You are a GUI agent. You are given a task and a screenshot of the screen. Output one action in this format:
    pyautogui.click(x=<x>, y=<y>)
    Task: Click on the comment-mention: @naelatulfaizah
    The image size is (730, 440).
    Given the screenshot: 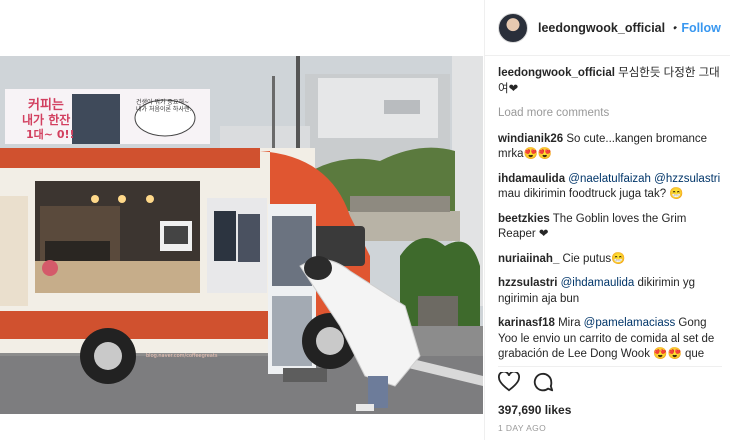 What is the action you would take?
    pyautogui.click(x=608, y=179)
    